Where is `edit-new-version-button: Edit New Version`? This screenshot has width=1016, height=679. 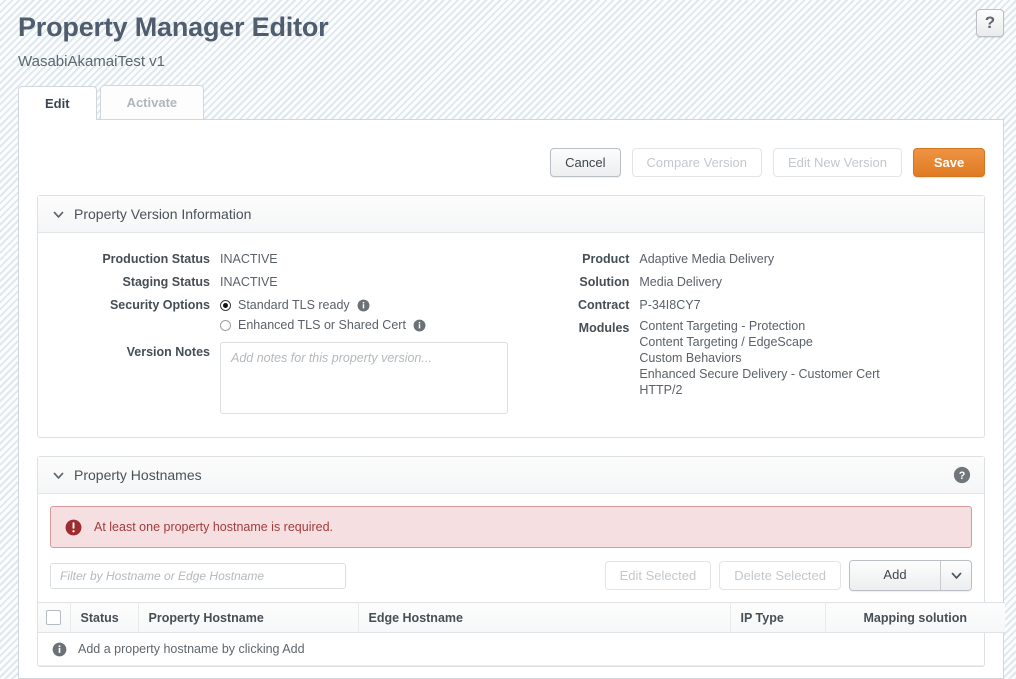
edit-new-version-button: Edit New Version is located at coordinates (837, 162).